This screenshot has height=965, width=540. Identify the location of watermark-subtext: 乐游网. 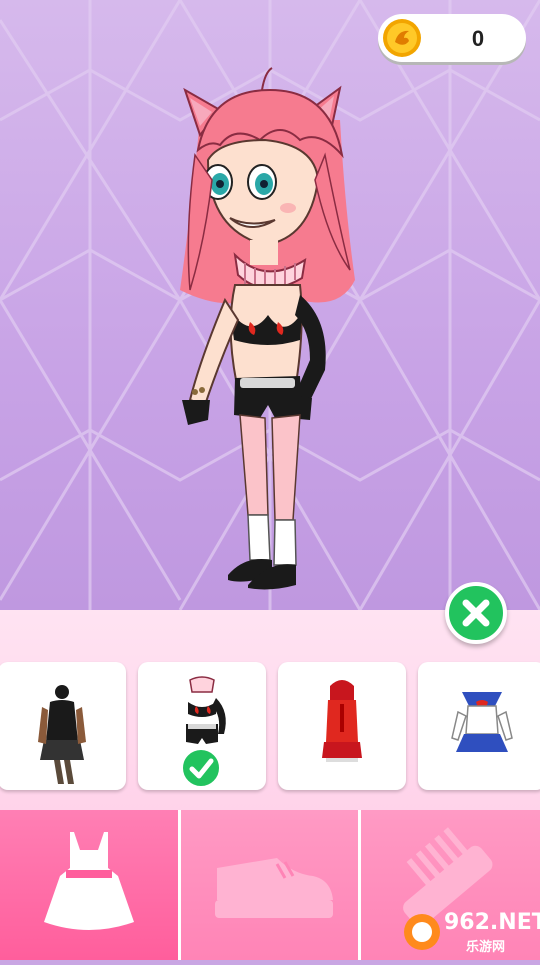
(486, 947).